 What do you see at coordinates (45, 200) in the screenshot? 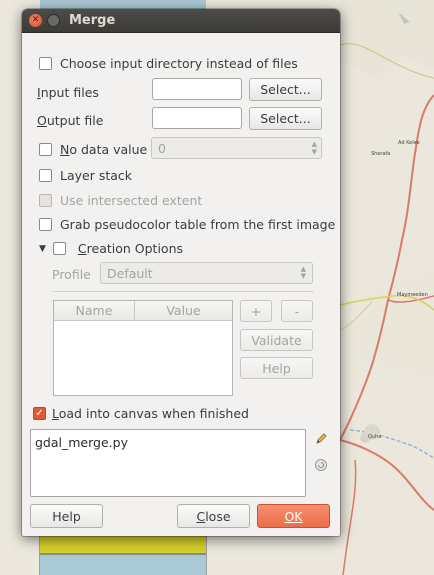
I see `intersected-extent-checkbox` at bounding box center [45, 200].